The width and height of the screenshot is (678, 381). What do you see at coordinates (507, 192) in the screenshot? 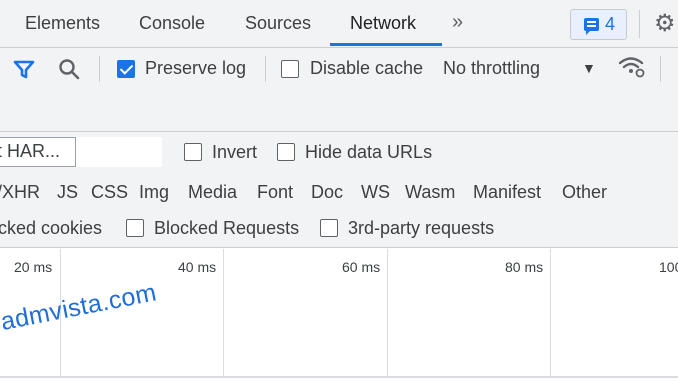
I see `type-filter-manifest: Manifest` at bounding box center [507, 192].